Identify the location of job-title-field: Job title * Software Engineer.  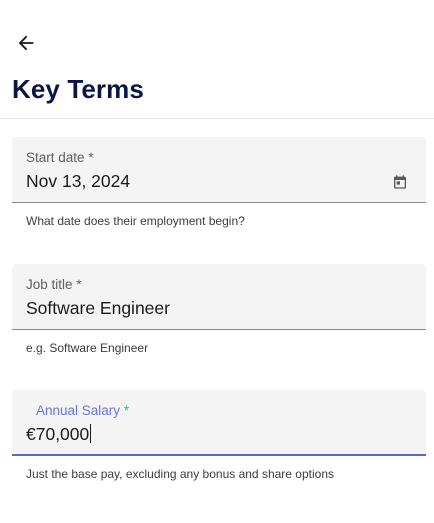
(219, 297).